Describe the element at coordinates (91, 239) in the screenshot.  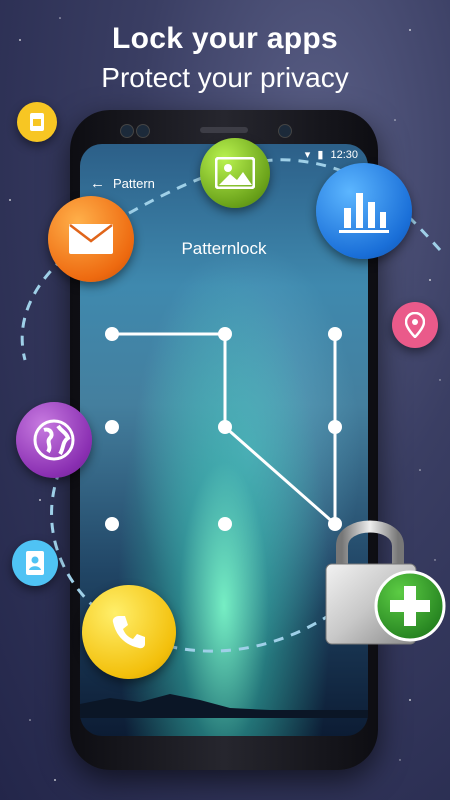
I see `mail-icon` at that location.